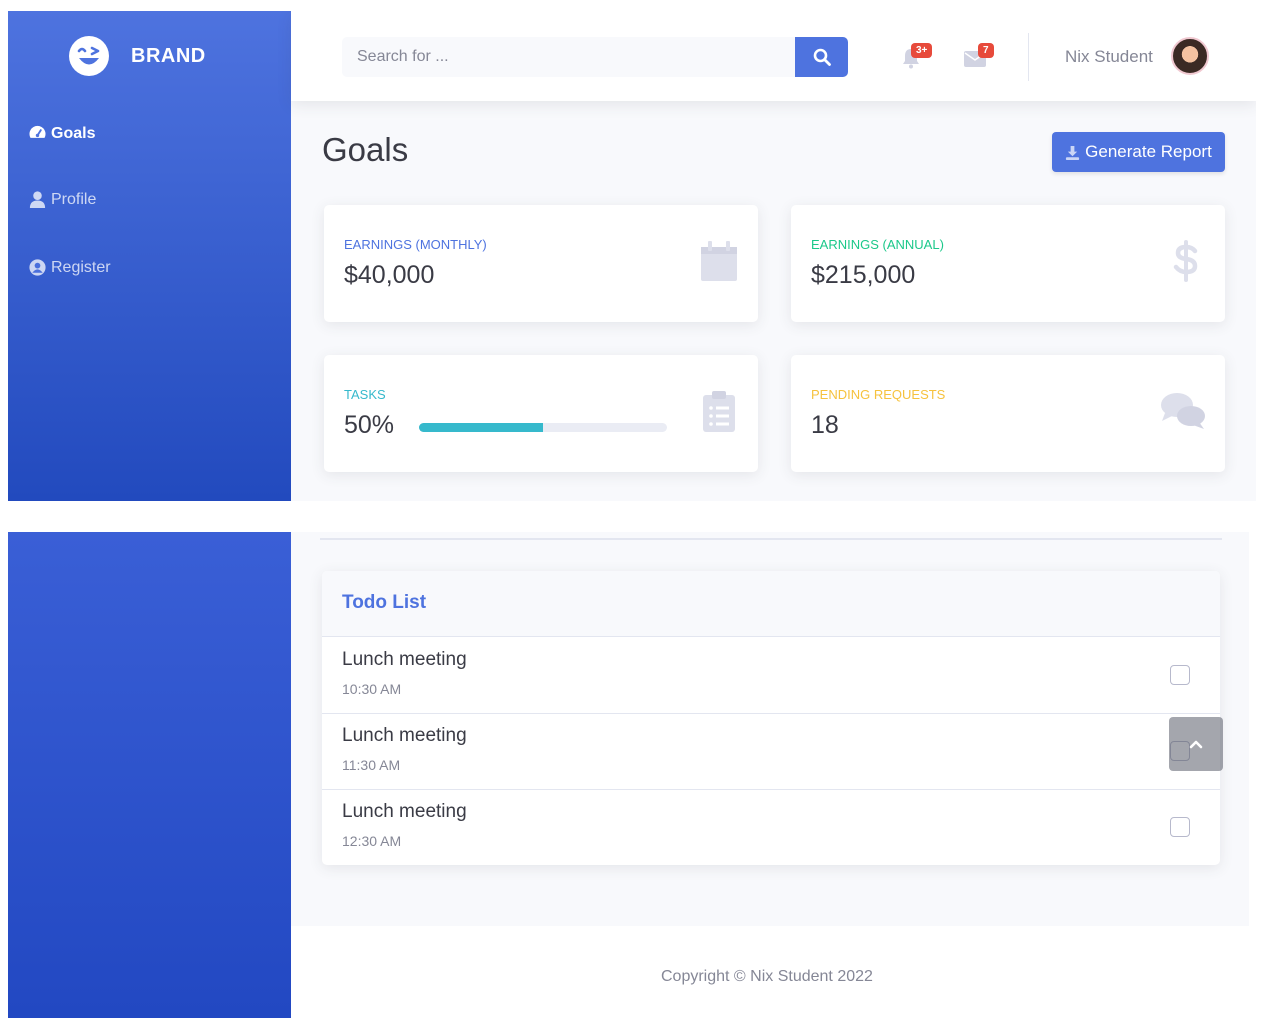 Image resolution: width=1261 pixels, height=1018 pixels. Describe the element at coordinates (541, 263) in the screenshot. I see `earnings-monthly-card: EARNINGS (MONTHLY) $40,000` at that location.